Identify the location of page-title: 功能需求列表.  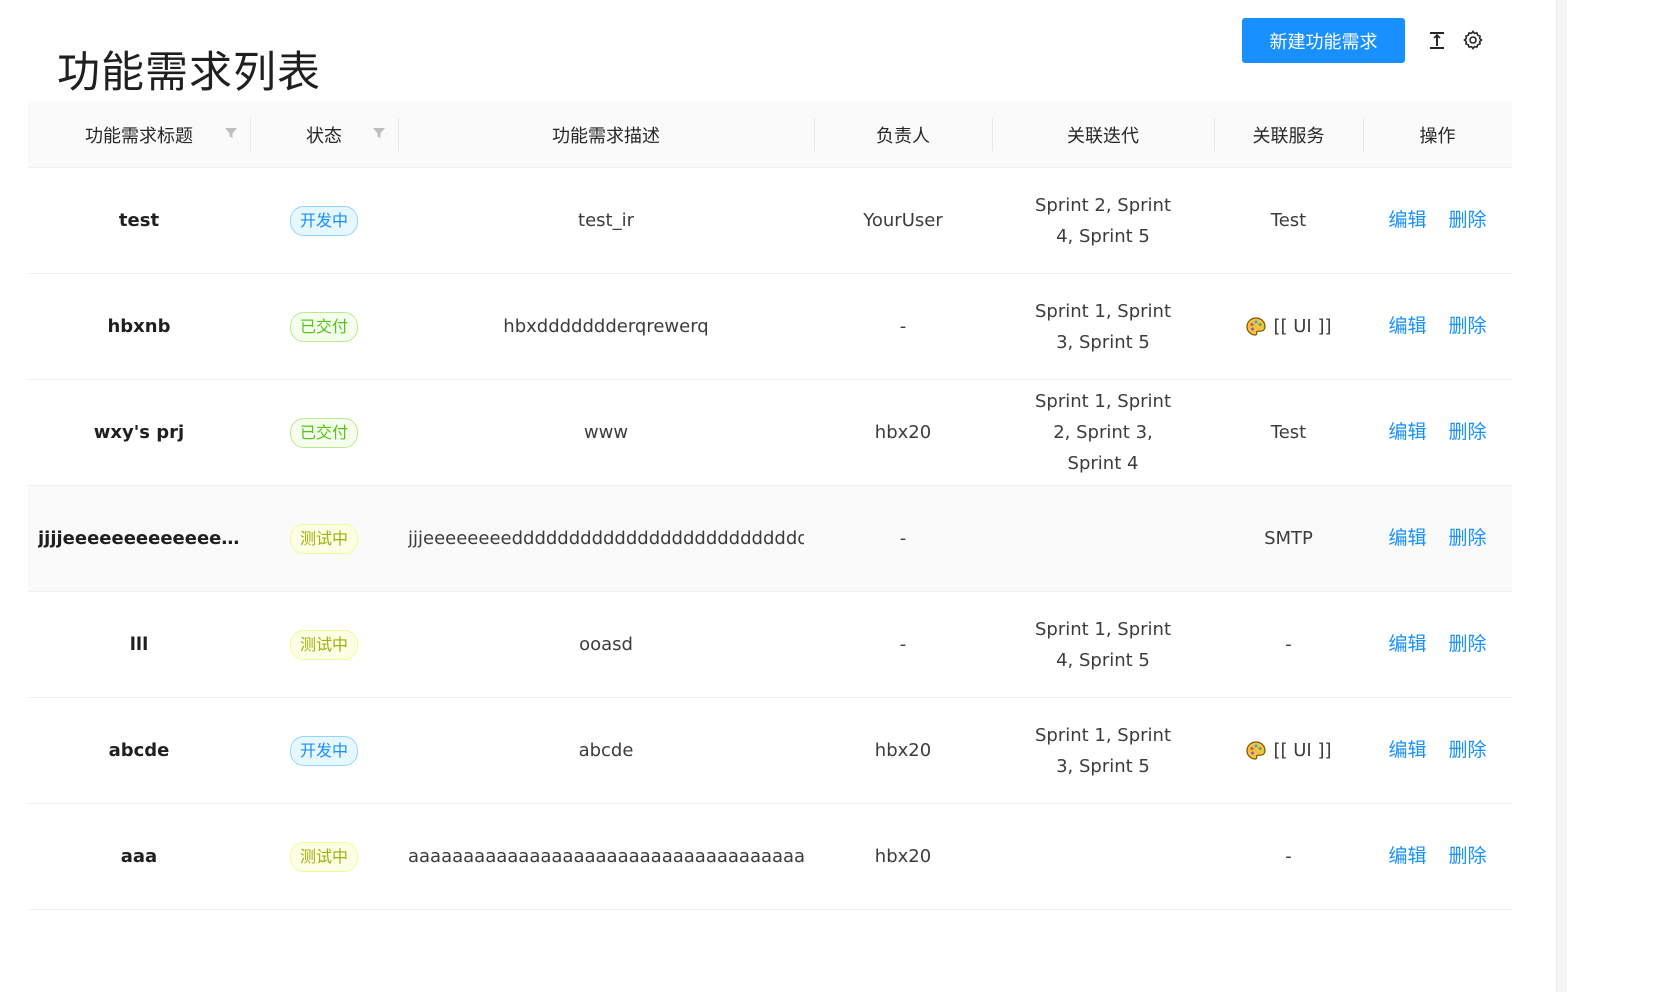
(189, 72).